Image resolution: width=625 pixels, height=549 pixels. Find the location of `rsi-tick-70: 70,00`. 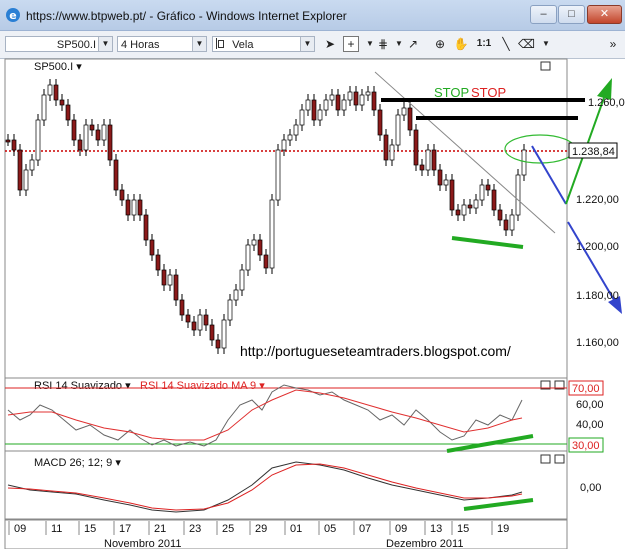

rsi-tick-70: 70,00 is located at coordinates (586, 389).